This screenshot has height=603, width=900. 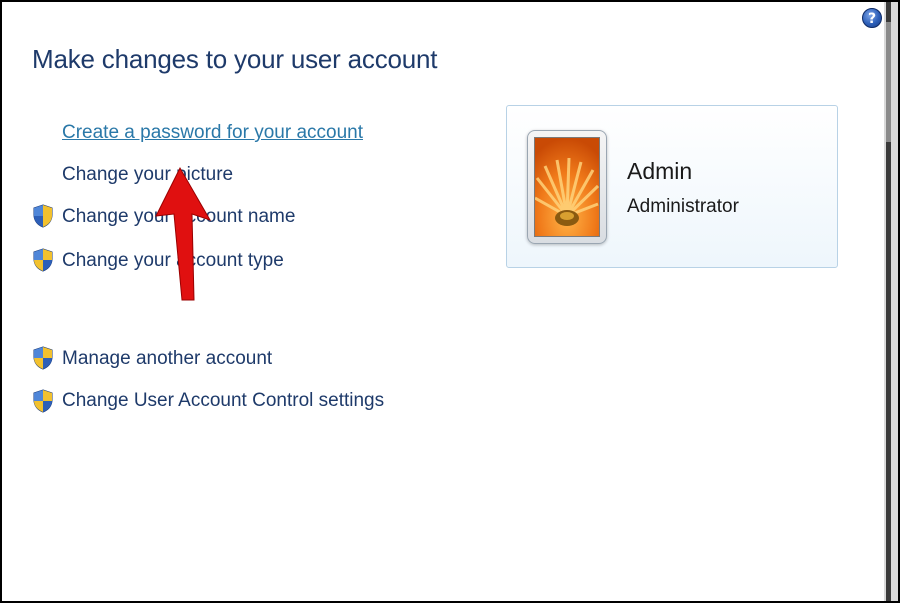 What do you see at coordinates (872, 18) in the screenshot?
I see `help-icon: ?` at bounding box center [872, 18].